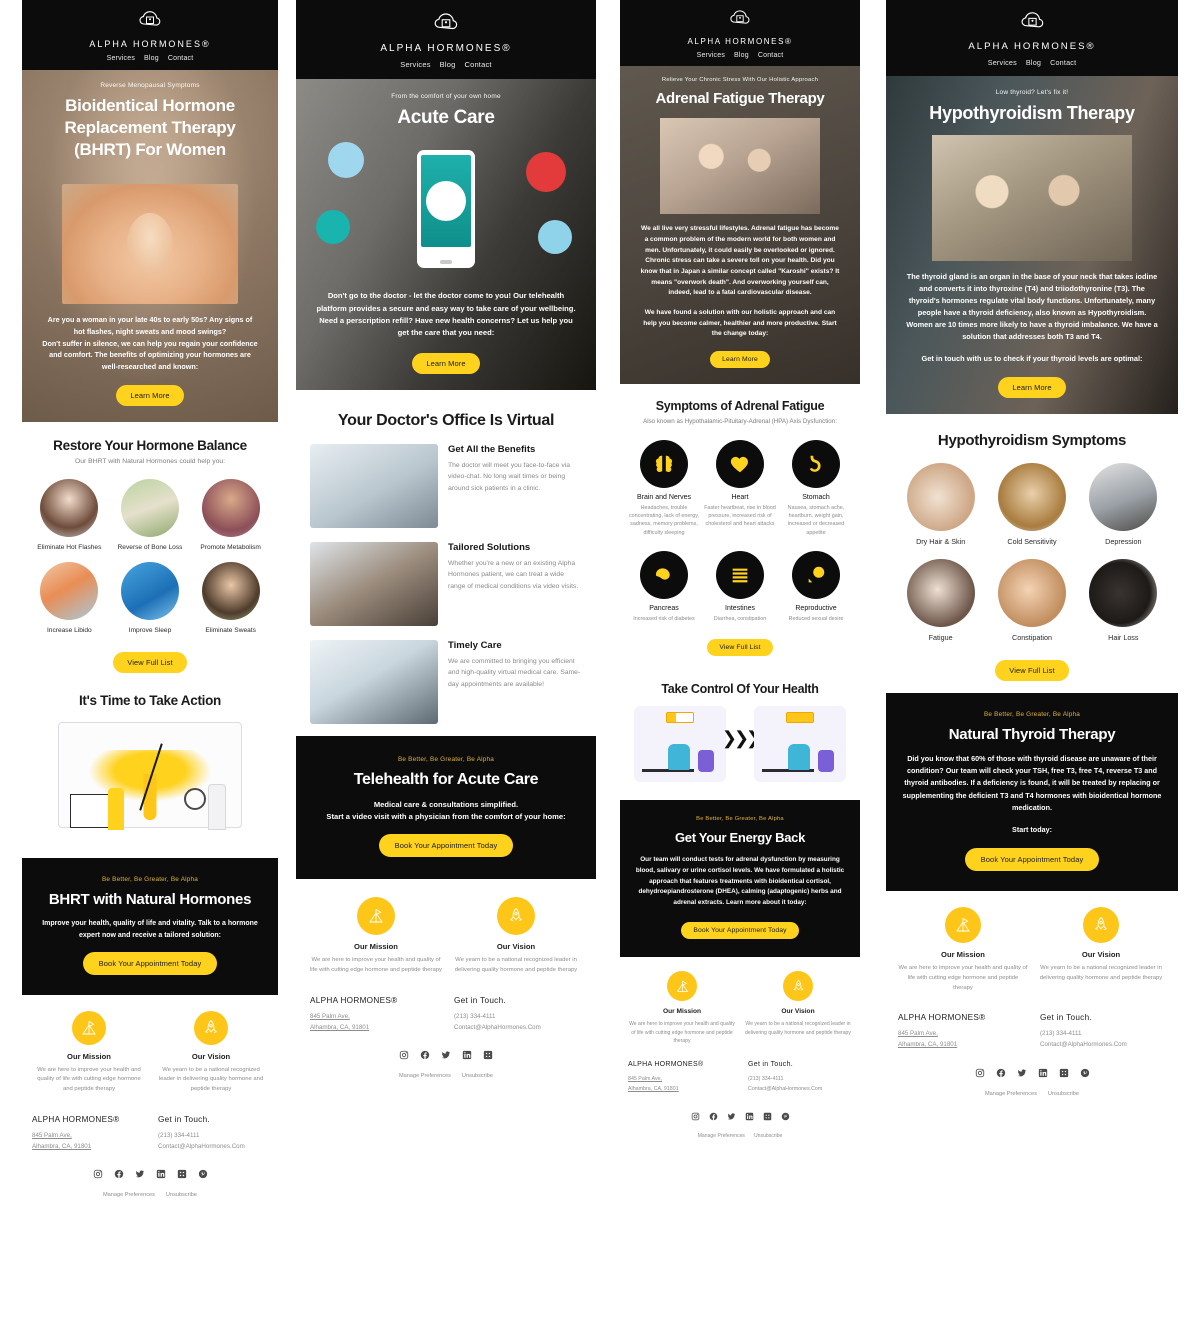 This screenshot has height=1326, width=1200. Describe the element at coordinates (1032, 113) in the screenshot. I see `hero-title: Hypothyroidism Therapy` at that location.